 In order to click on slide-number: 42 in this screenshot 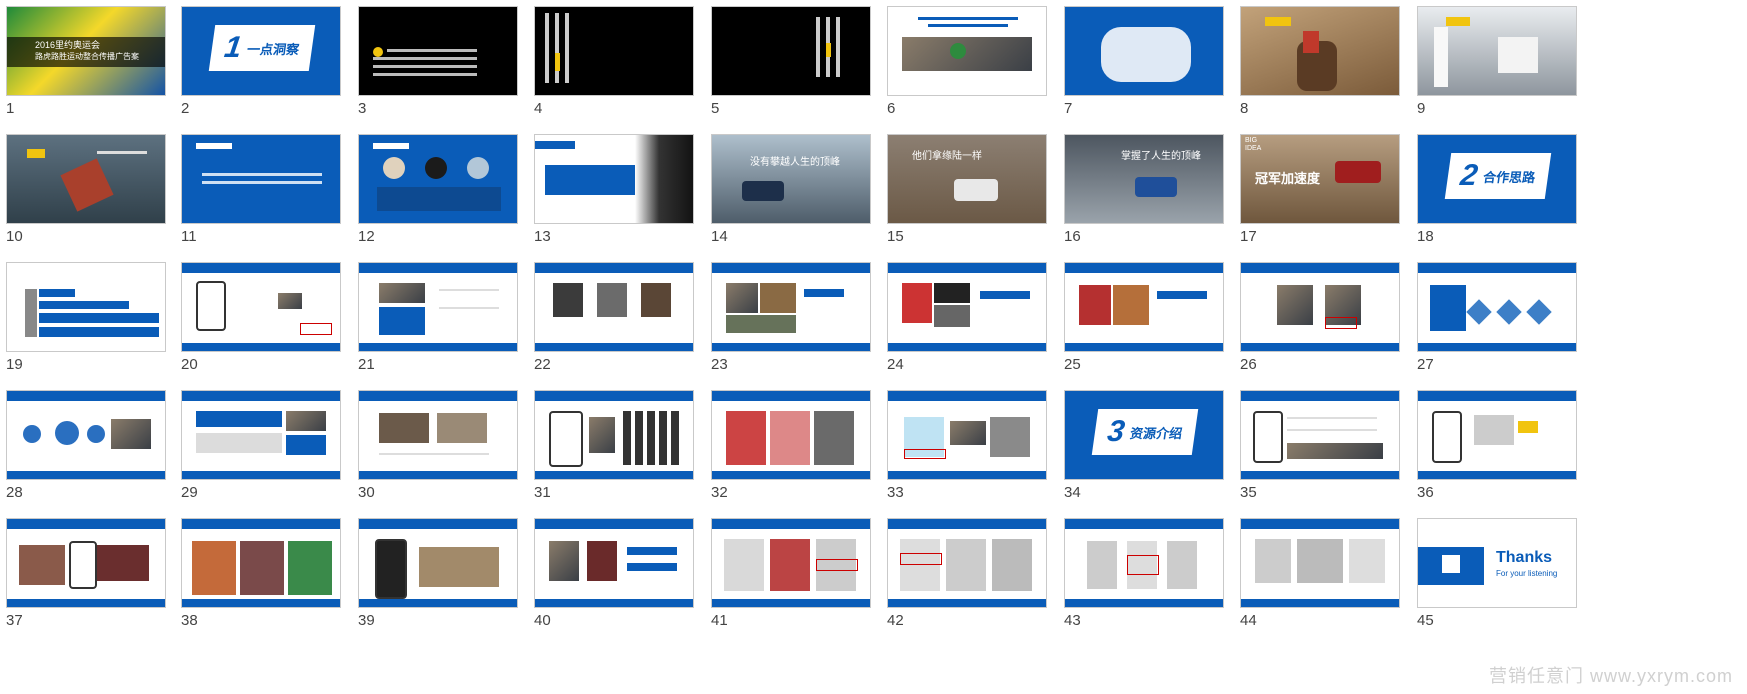, I will do `click(895, 620)`.